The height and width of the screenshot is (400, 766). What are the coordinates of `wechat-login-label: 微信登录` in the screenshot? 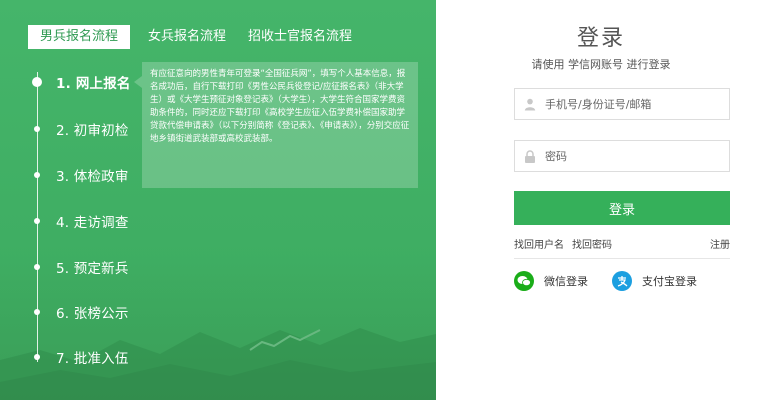 It's located at (566, 281).